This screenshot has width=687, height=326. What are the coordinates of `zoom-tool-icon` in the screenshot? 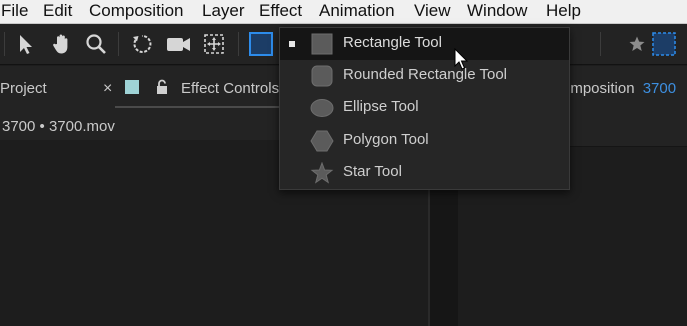 It's located at (96, 44).